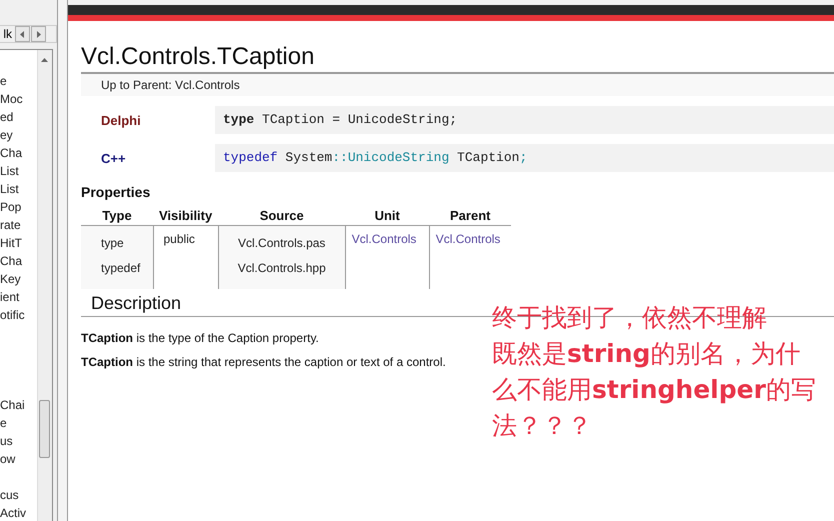  Describe the element at coordinates (647, 354) in the screenshot. I see `note-line: 既然是string的别名，为什` at that location.